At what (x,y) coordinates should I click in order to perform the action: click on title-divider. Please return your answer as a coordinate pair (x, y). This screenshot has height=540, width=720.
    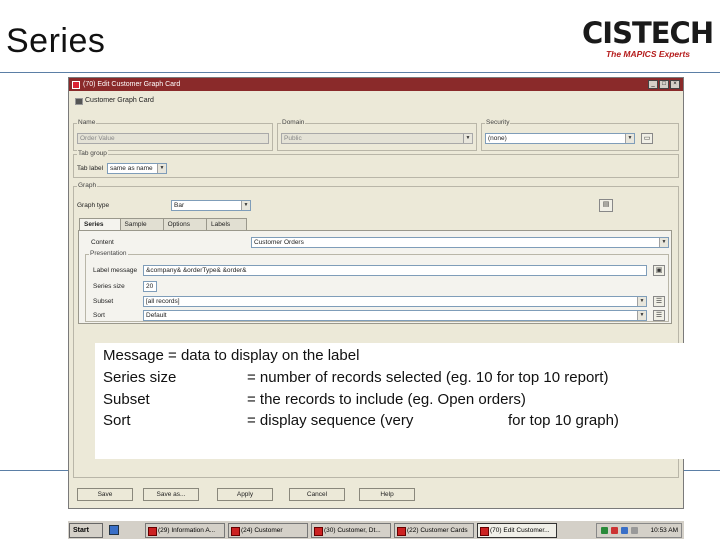
    Looking at the image, I should click on (360, 72).